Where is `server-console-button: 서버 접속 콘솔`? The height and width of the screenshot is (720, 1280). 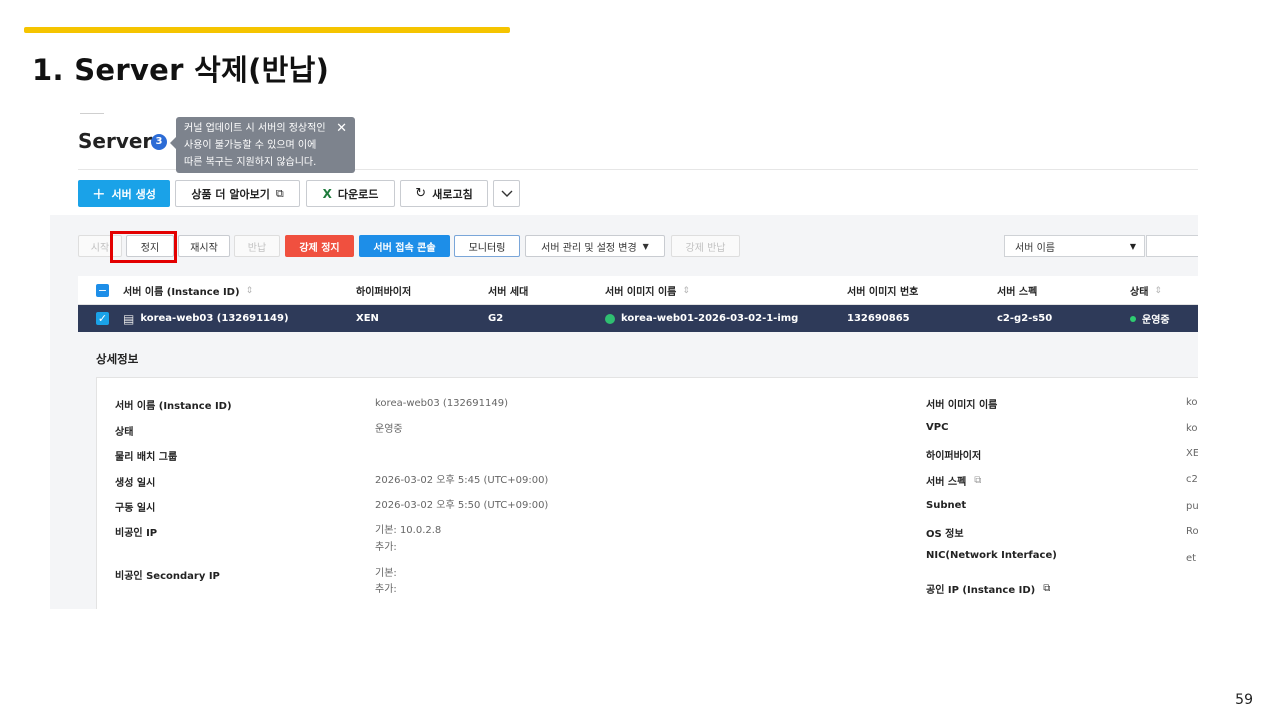
server-console-button: 서버 접속 콘솔 is located at coordinates (404, 246).